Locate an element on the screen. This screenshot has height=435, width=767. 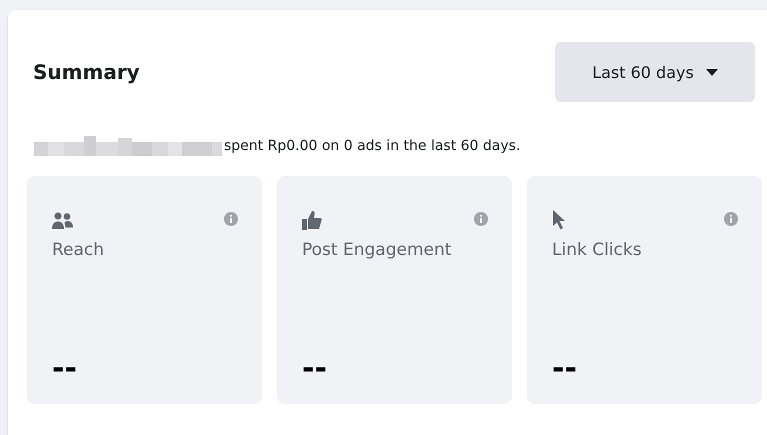
cursor-icon is located at coordinates (559, 220).